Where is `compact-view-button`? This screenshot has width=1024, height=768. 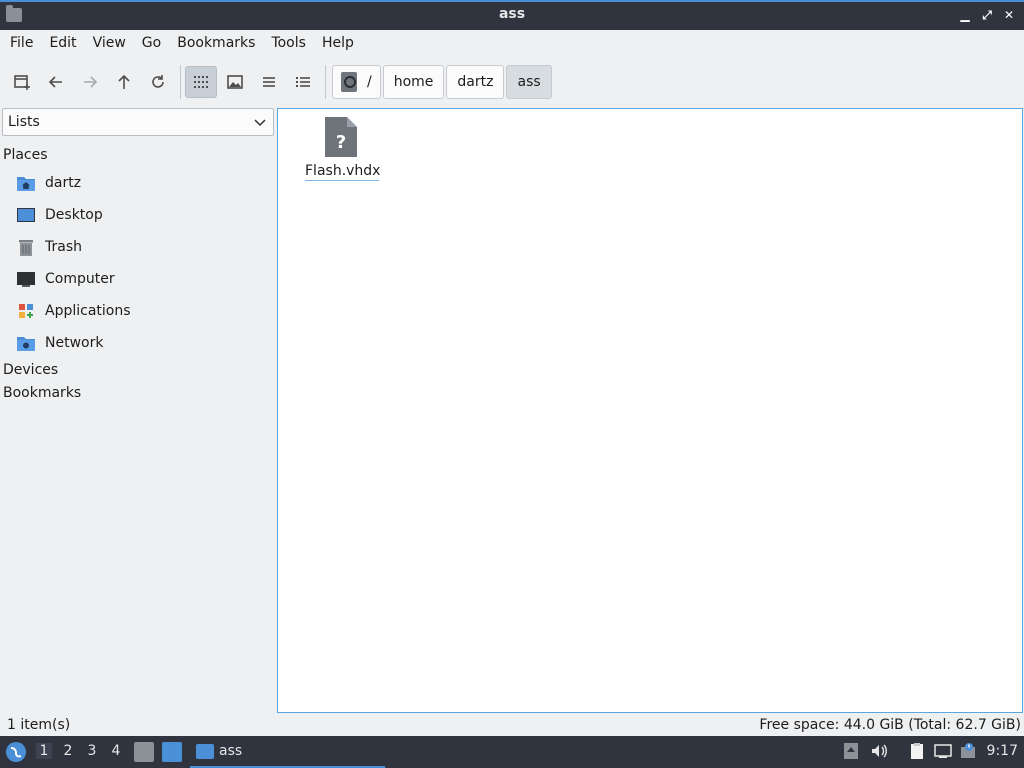
compact-view-button is located at coordinates (269, 82).